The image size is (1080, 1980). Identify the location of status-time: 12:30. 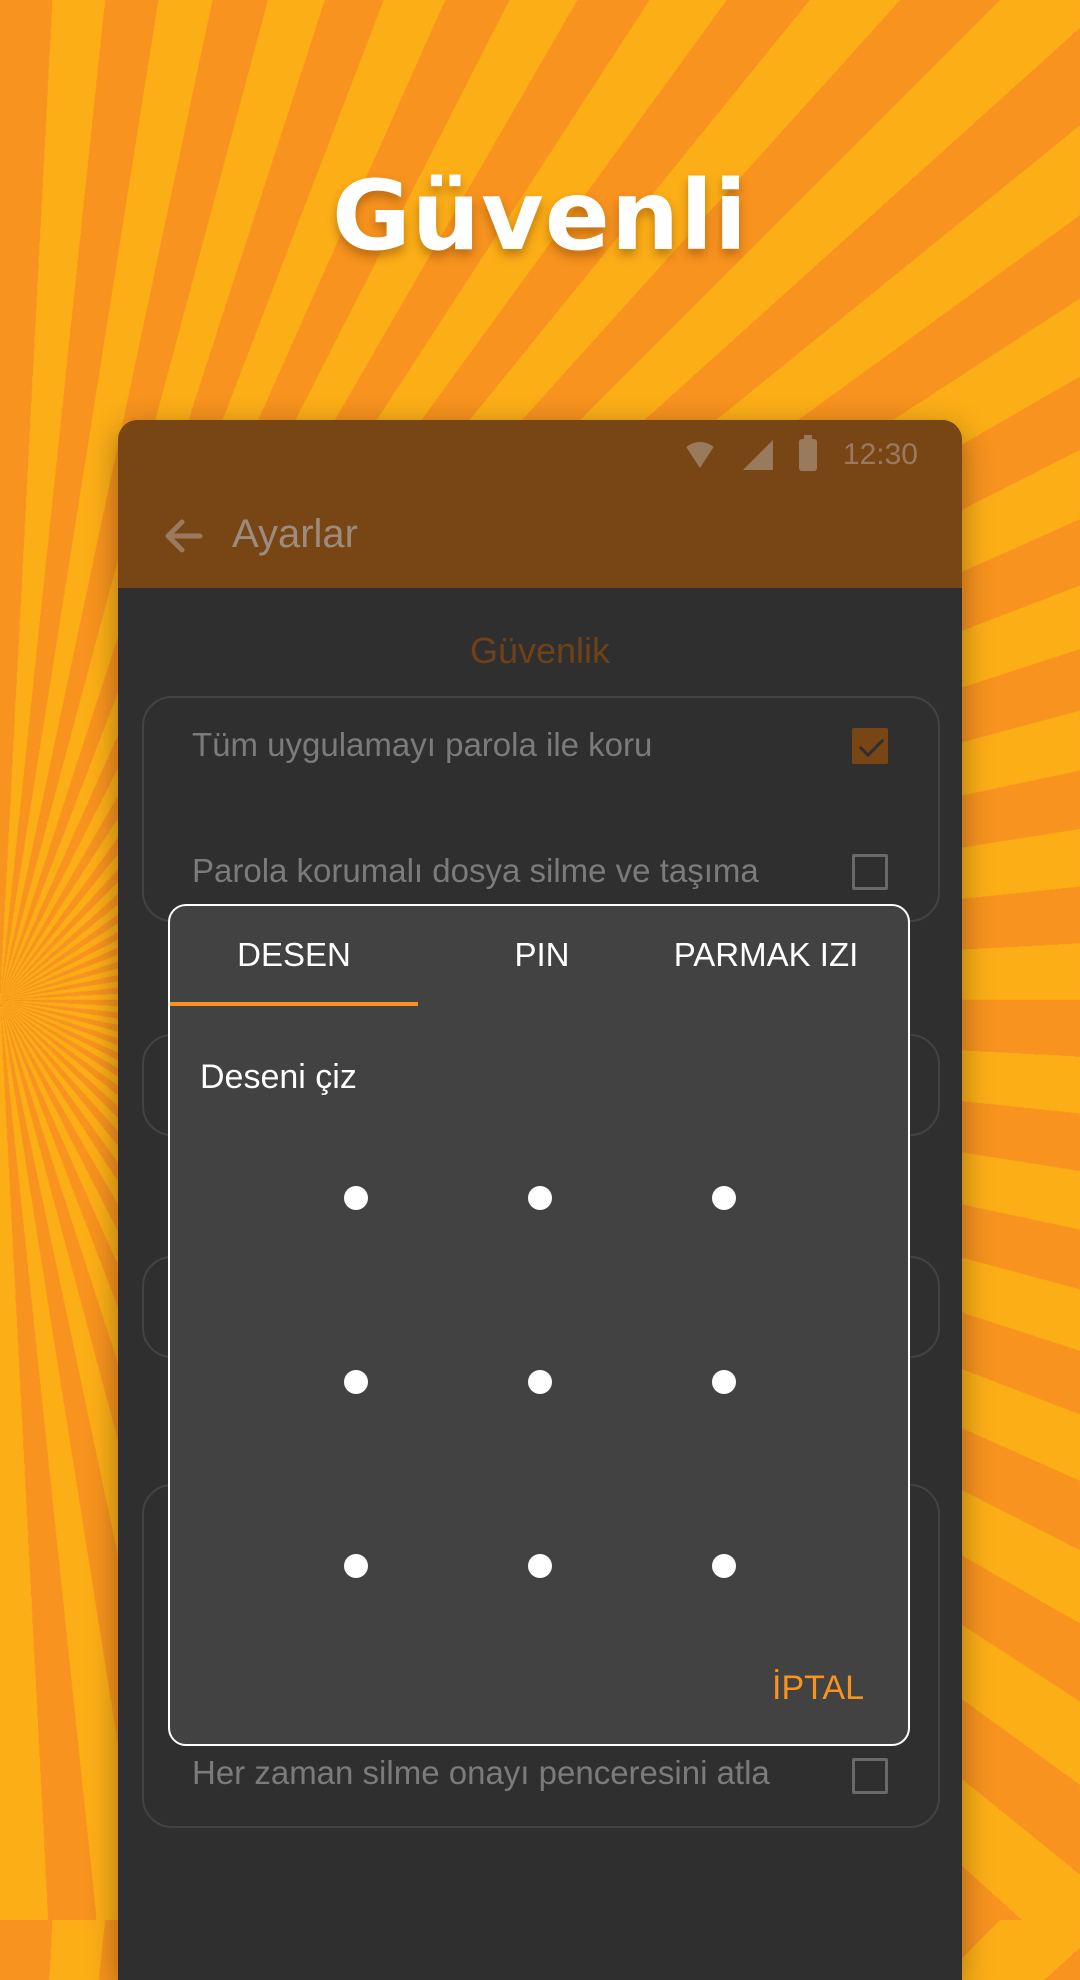
(880, 454).